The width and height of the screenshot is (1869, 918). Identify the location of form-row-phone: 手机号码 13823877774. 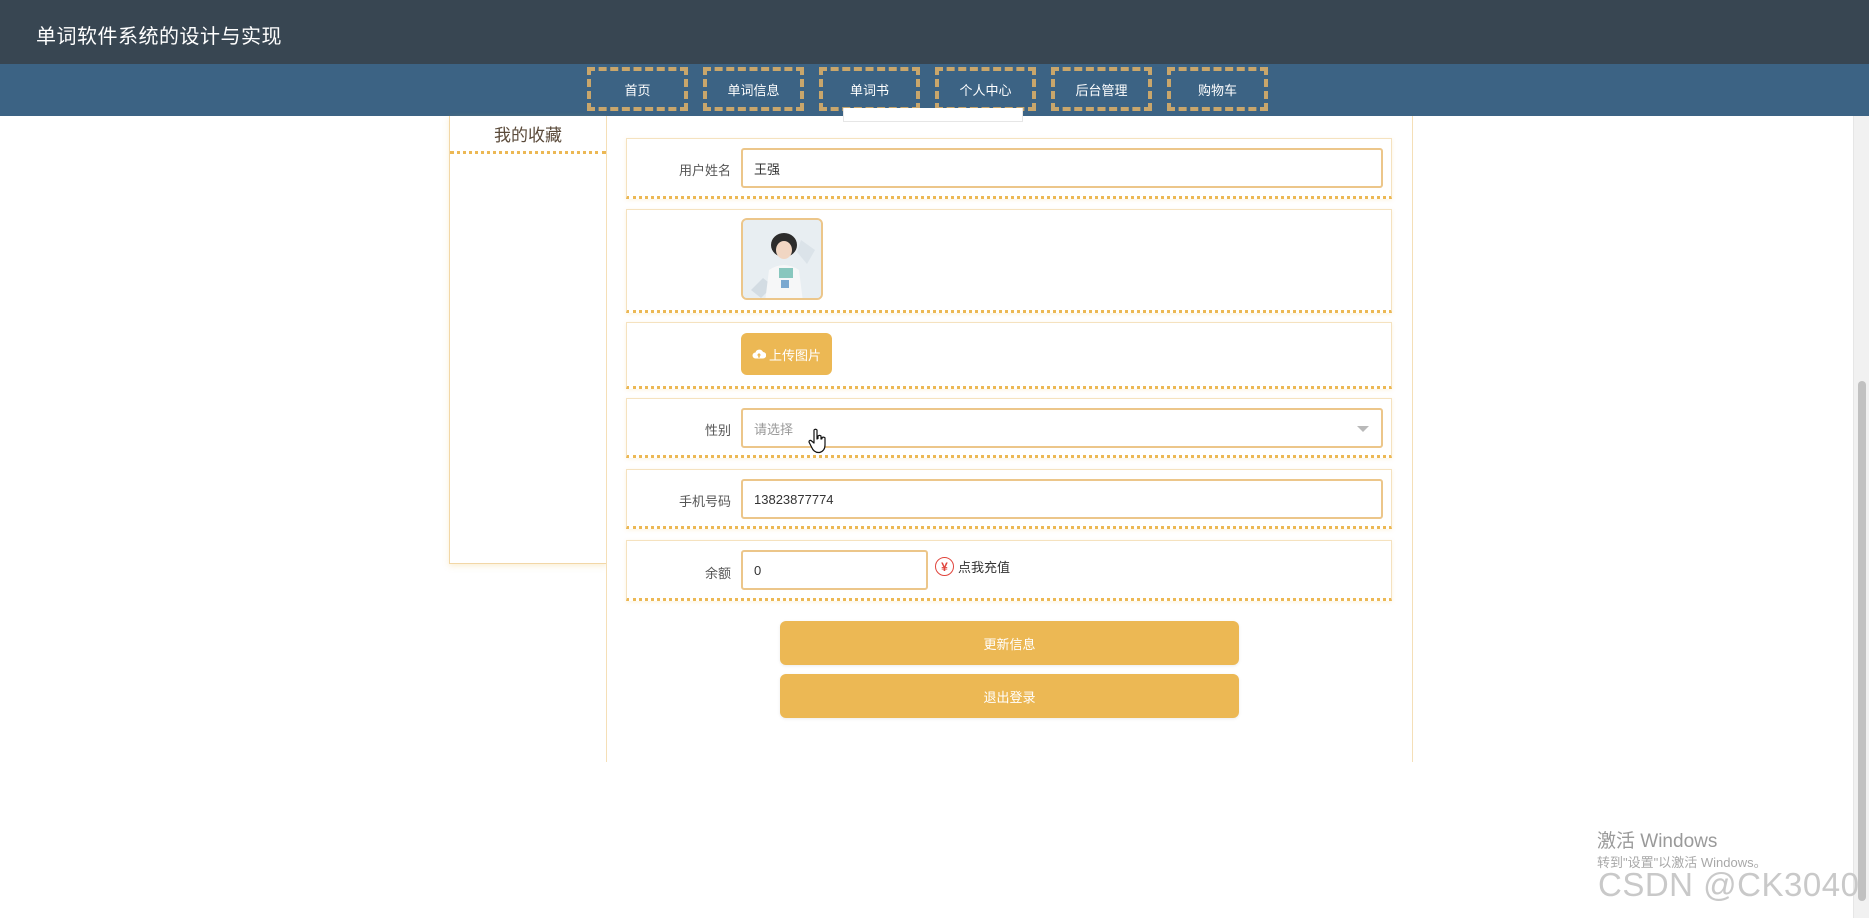
(1009, 499).